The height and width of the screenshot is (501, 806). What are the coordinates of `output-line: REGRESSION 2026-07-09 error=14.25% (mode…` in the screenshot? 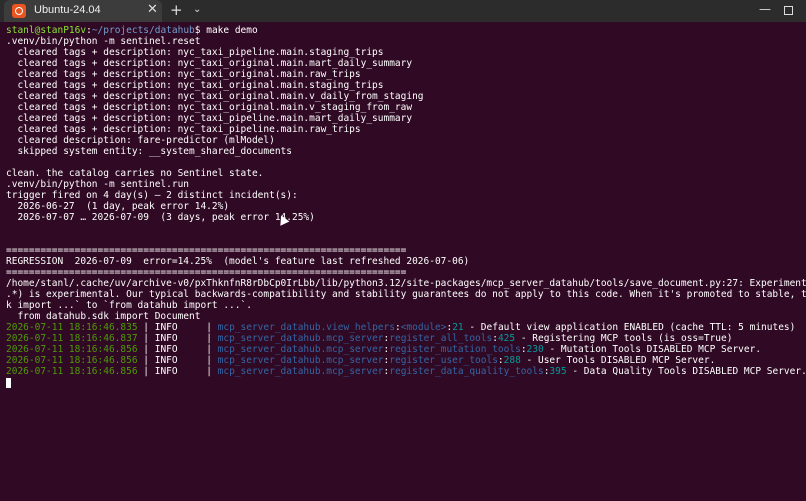 It's located at (238, 261).